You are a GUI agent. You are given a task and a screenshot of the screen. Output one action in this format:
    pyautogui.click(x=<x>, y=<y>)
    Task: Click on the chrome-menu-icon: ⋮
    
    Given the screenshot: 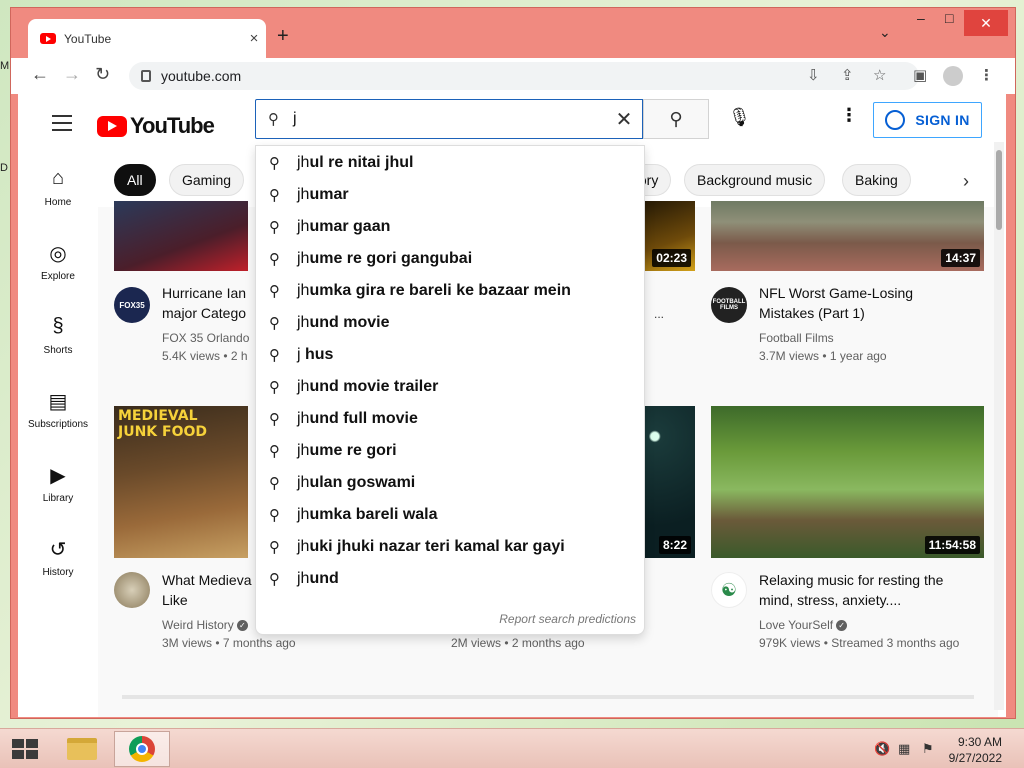 What is the action you would take?
    pyautogui.click(x=986, y=75)
    